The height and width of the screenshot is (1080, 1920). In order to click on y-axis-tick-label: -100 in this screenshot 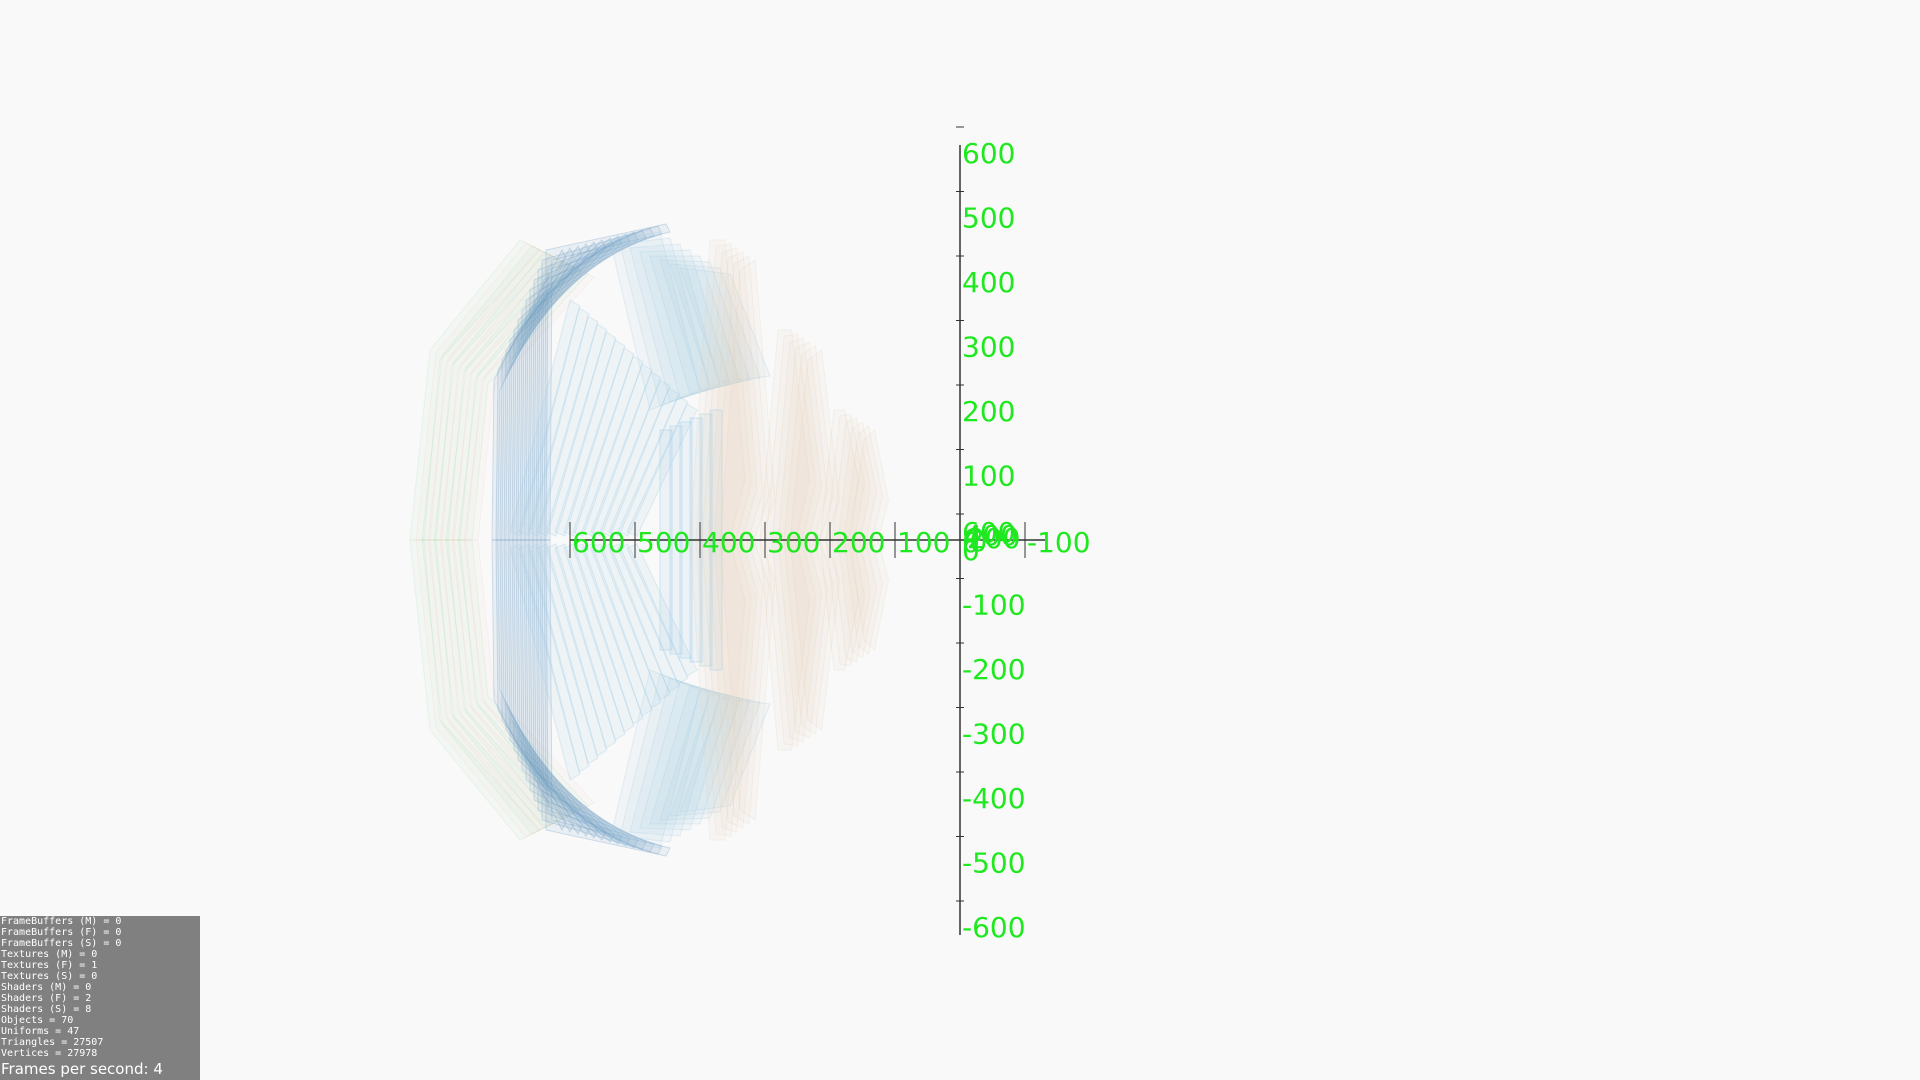, I will do `click(994, 605)`.